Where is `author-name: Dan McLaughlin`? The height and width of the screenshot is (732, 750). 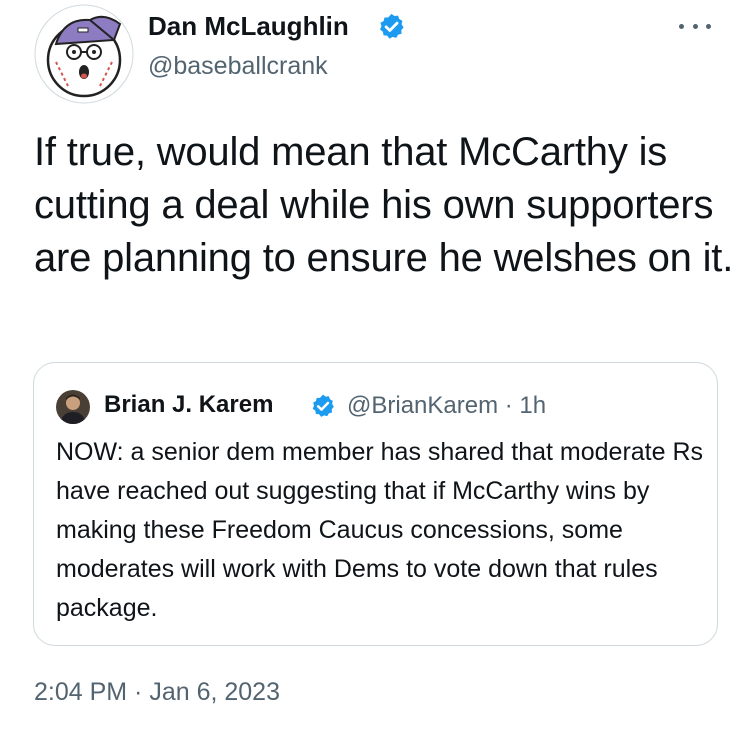
author-name: Dan McLaughlin is located at coordinates (248, 26).